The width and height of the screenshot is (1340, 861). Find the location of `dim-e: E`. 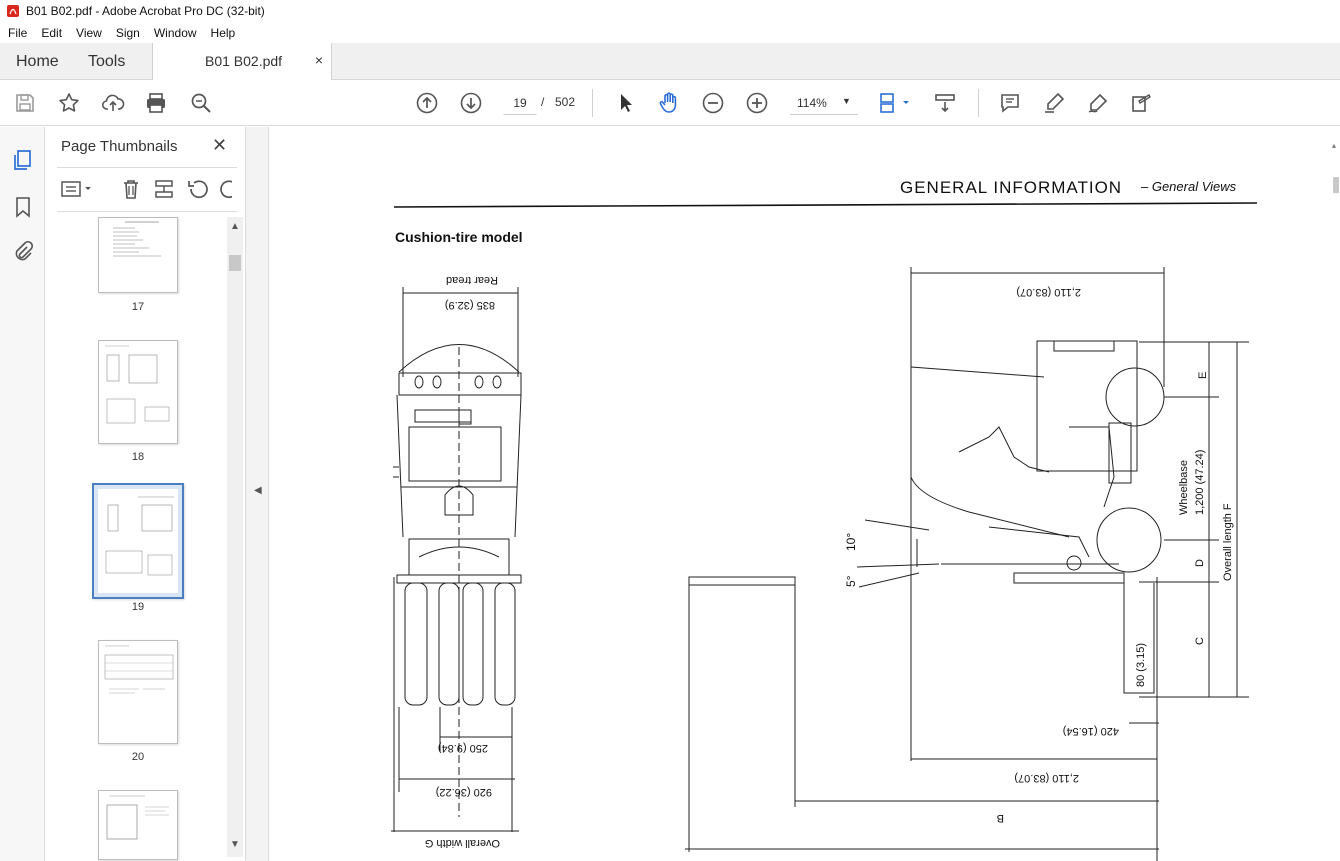

dim-e: E is located at coordinates (1203, 375).